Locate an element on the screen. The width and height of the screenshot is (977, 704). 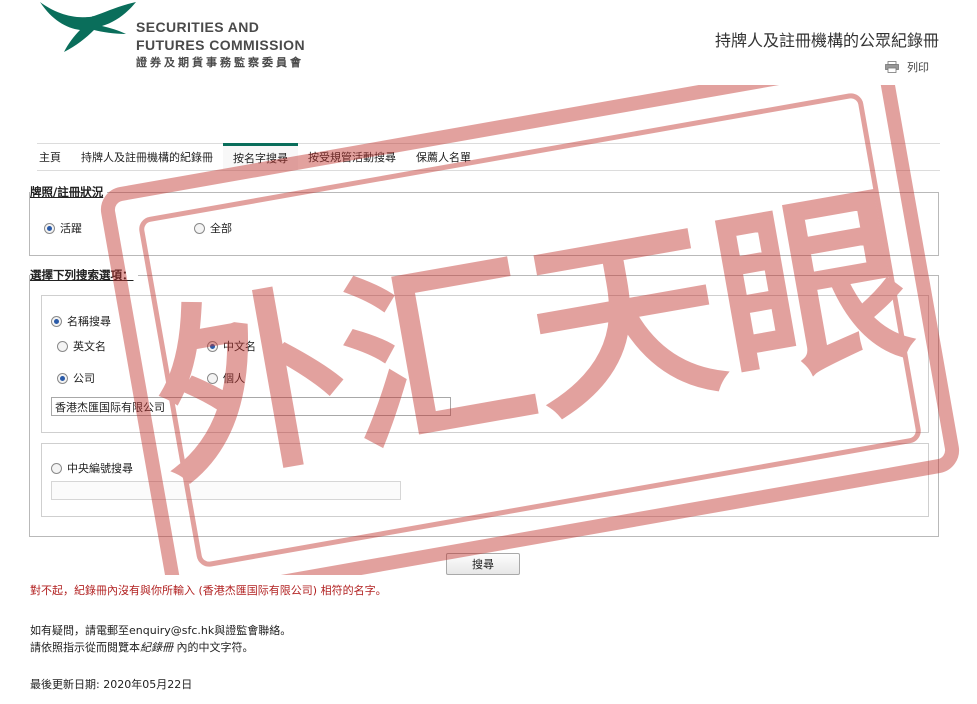
chinese-name-radio is located at coordinates (212, 346).